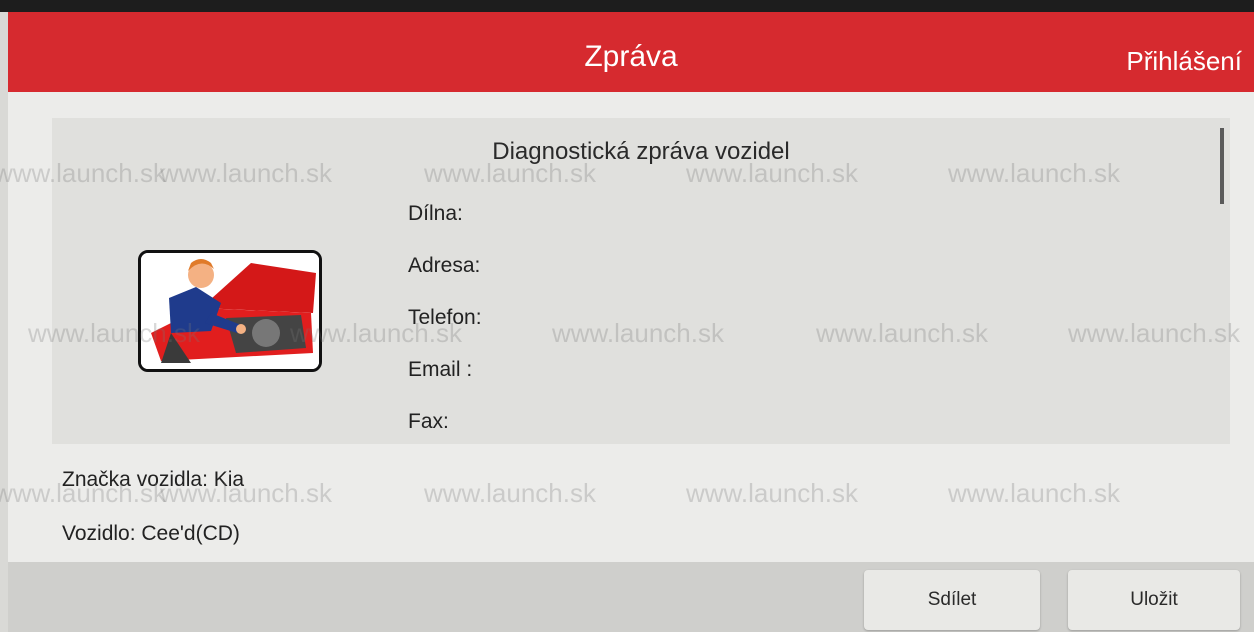 The image size is (1254, 632). I want to click on report-title: Diagnostická zpráva vozidel, so click(641, 151).